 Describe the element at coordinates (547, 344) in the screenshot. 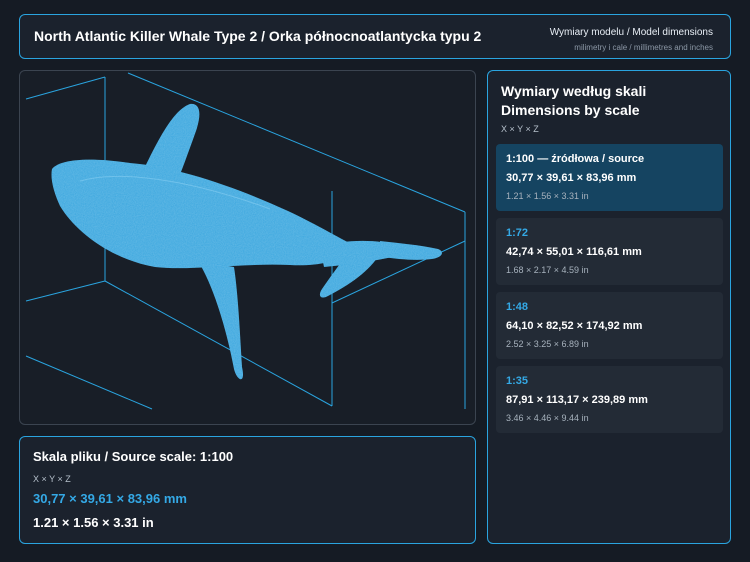

I see `scale-dimensions-inches: 2.52 × 3.25 × 6.89 in` at that location.